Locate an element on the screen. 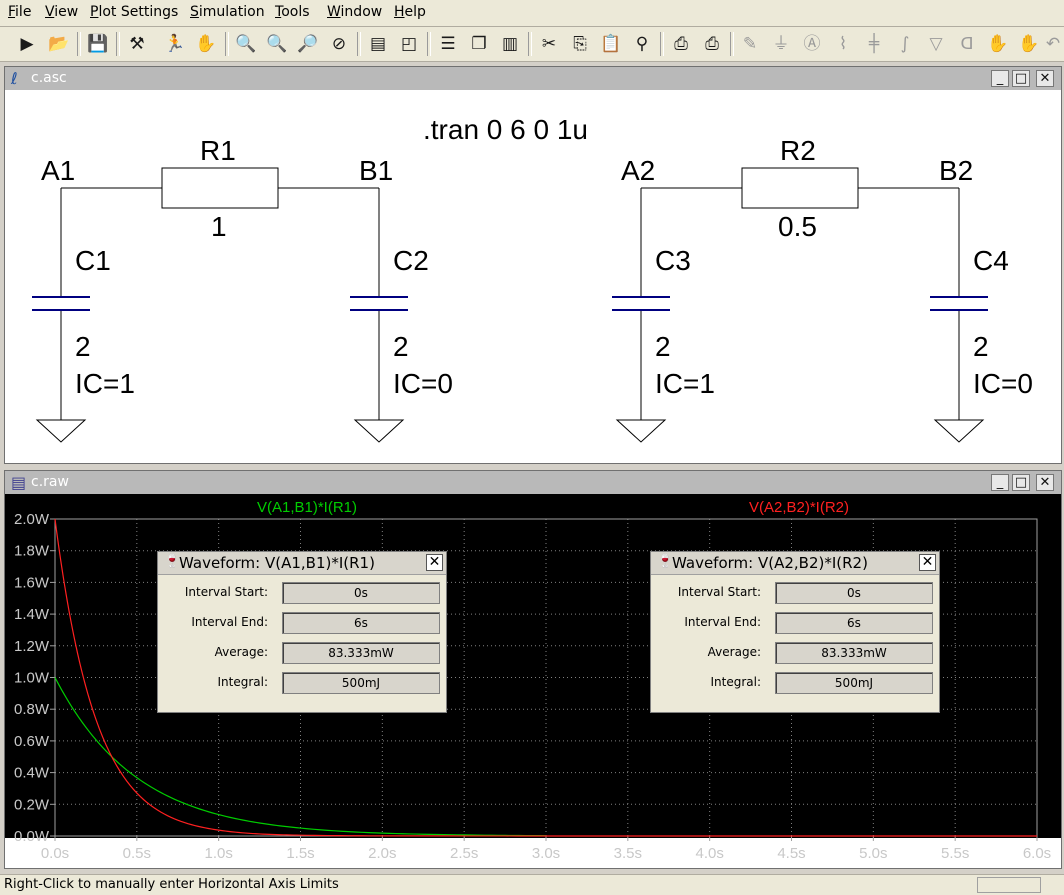  inductor-icon: ∫ is located at coordinates (905, 44).